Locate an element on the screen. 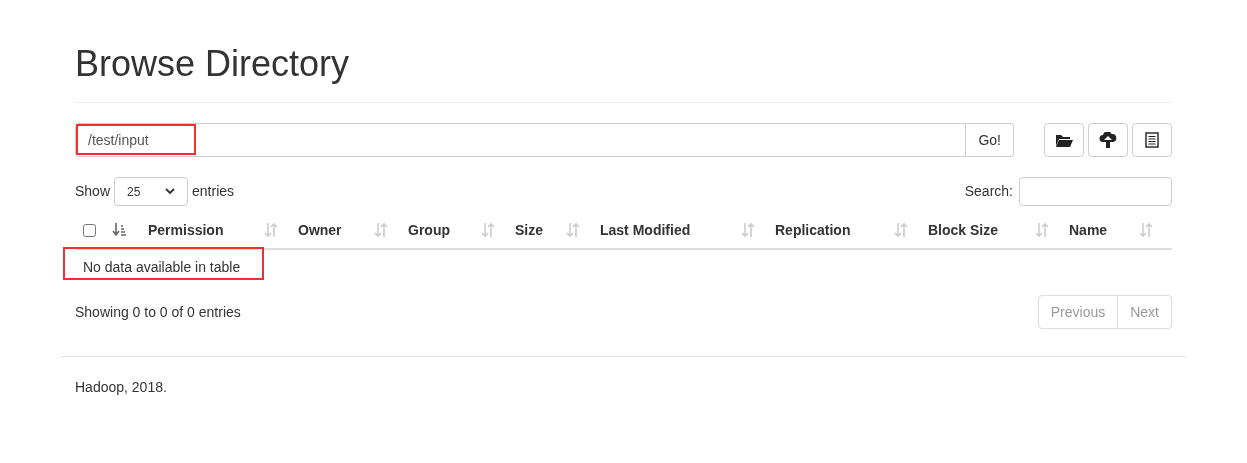 Image resolution: width=1247 pixels, height=463 pixels. list-button is located at coordinates (1152, 140).